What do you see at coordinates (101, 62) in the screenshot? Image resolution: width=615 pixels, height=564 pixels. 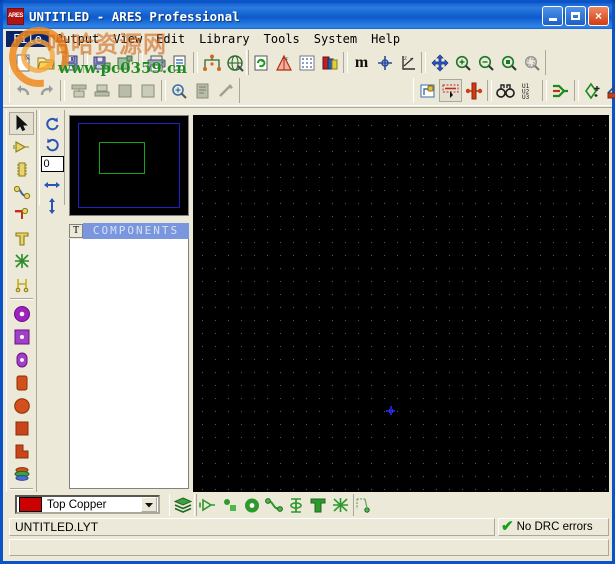 I see `import-region-icon` at bounding box center [101, 62].